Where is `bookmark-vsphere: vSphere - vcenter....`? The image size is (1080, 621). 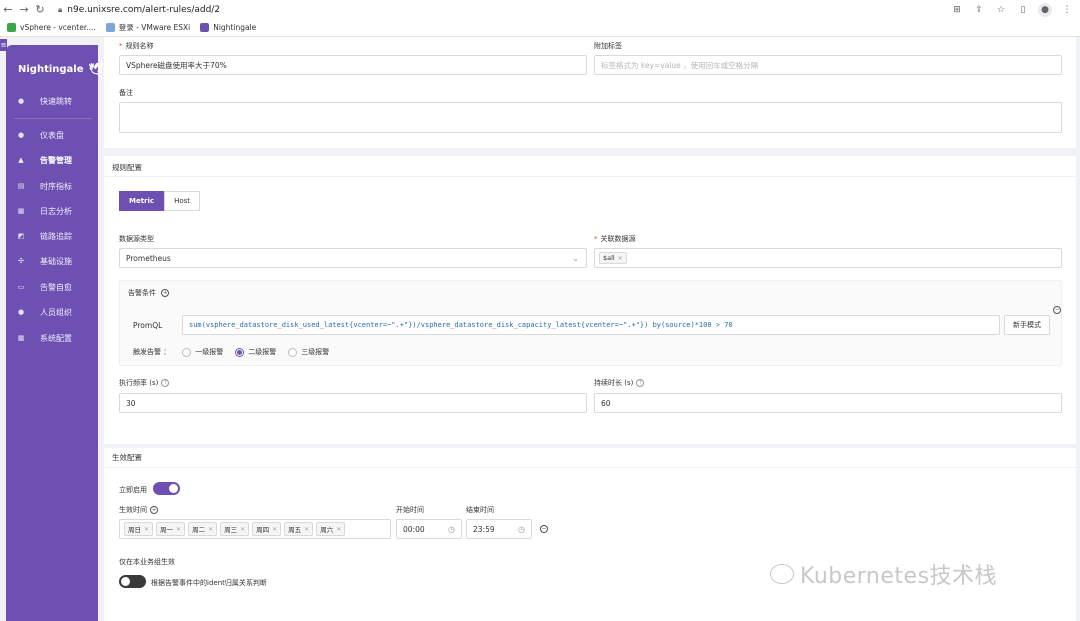
bookmark-vsphere: vSphere - vcenter.... is located at coordinates (51, 27).